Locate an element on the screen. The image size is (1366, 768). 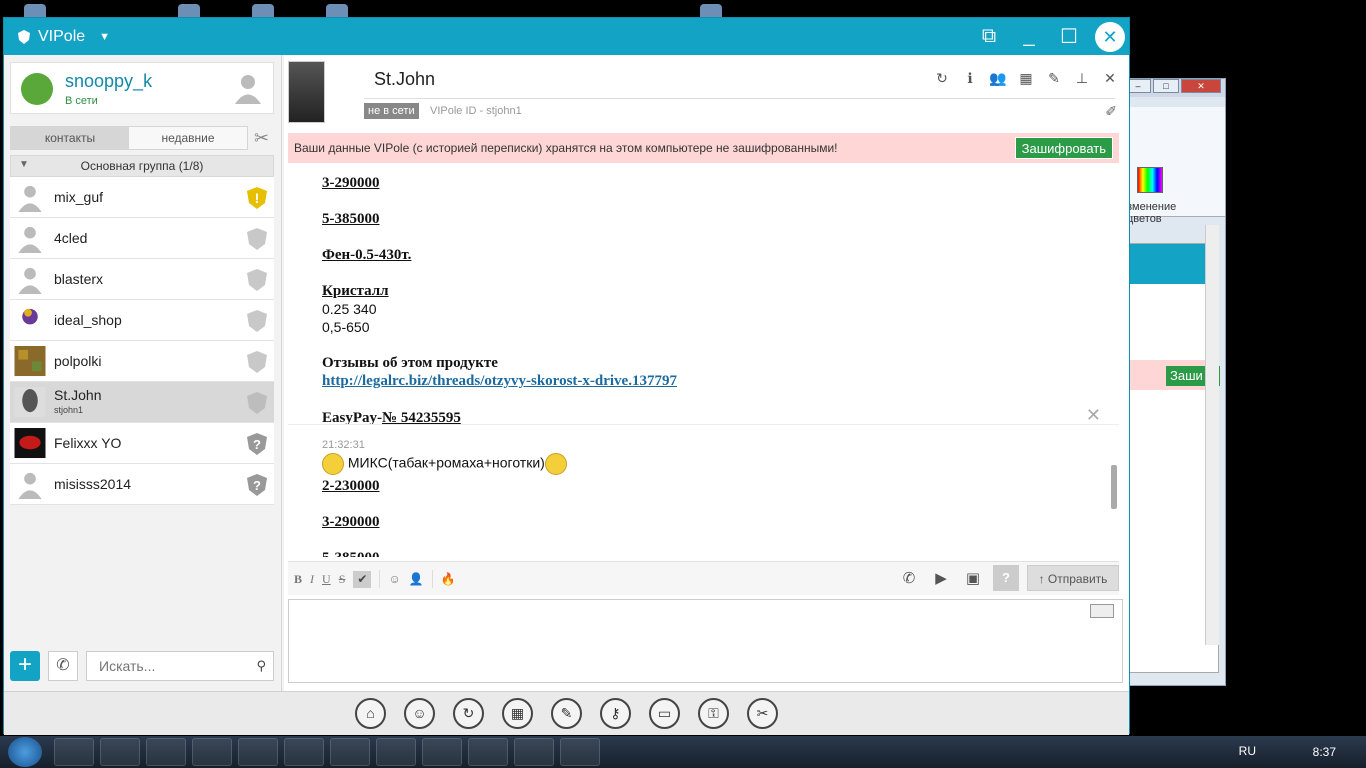
message-input is located at coordinates (705, 641).